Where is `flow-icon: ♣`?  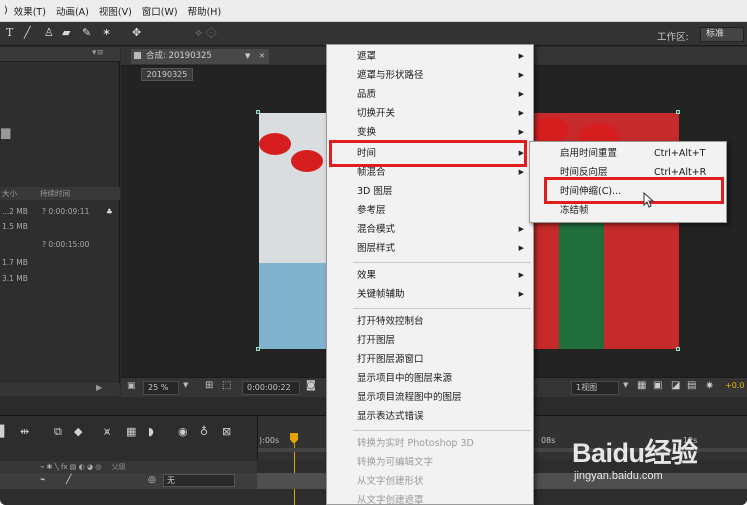 flow-icon: ♣ is located at coordinates (109, 212).